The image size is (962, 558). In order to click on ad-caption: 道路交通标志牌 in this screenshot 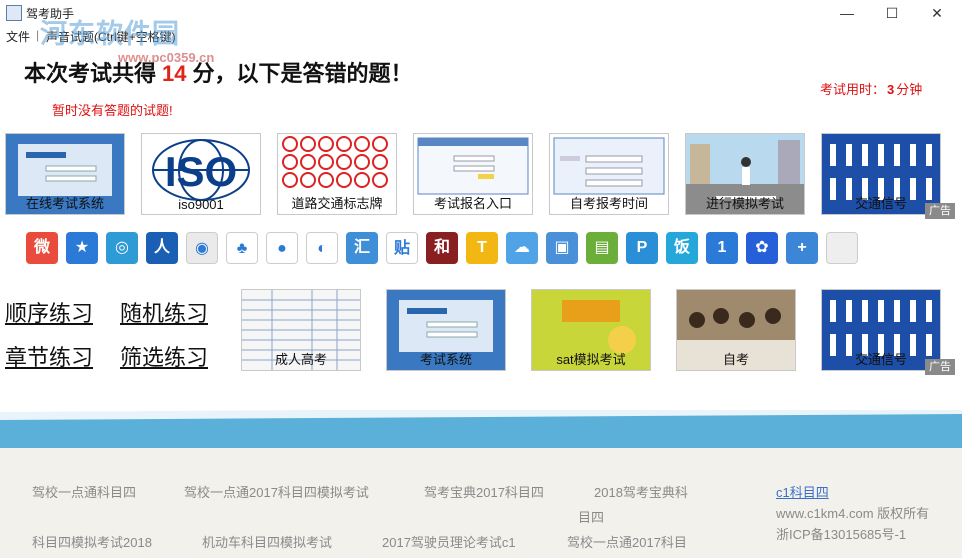, I will do `click(337, 203)`.